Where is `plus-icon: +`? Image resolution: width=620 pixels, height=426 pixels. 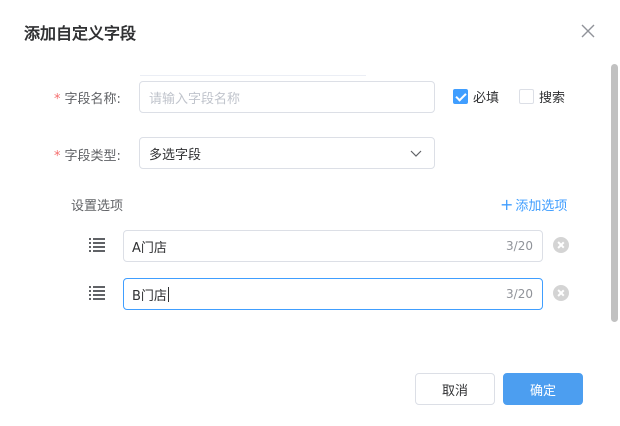 plus-icon: + is located at coordinates (507, 204).